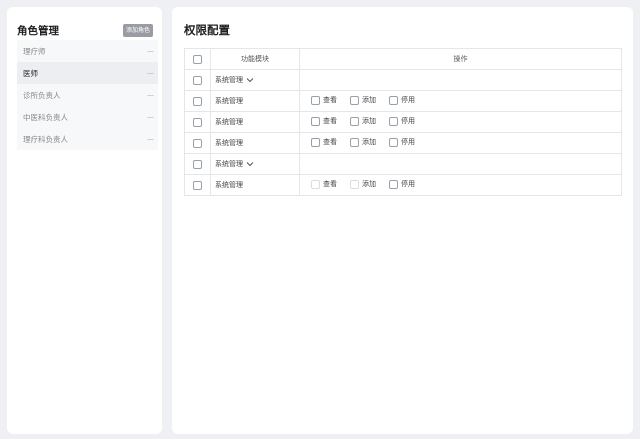 This screenshot has width=640, height=439. Describe the element at coordinates (34, 51) in the screenshot. I see `role-item-label: 理疗师` at that location.